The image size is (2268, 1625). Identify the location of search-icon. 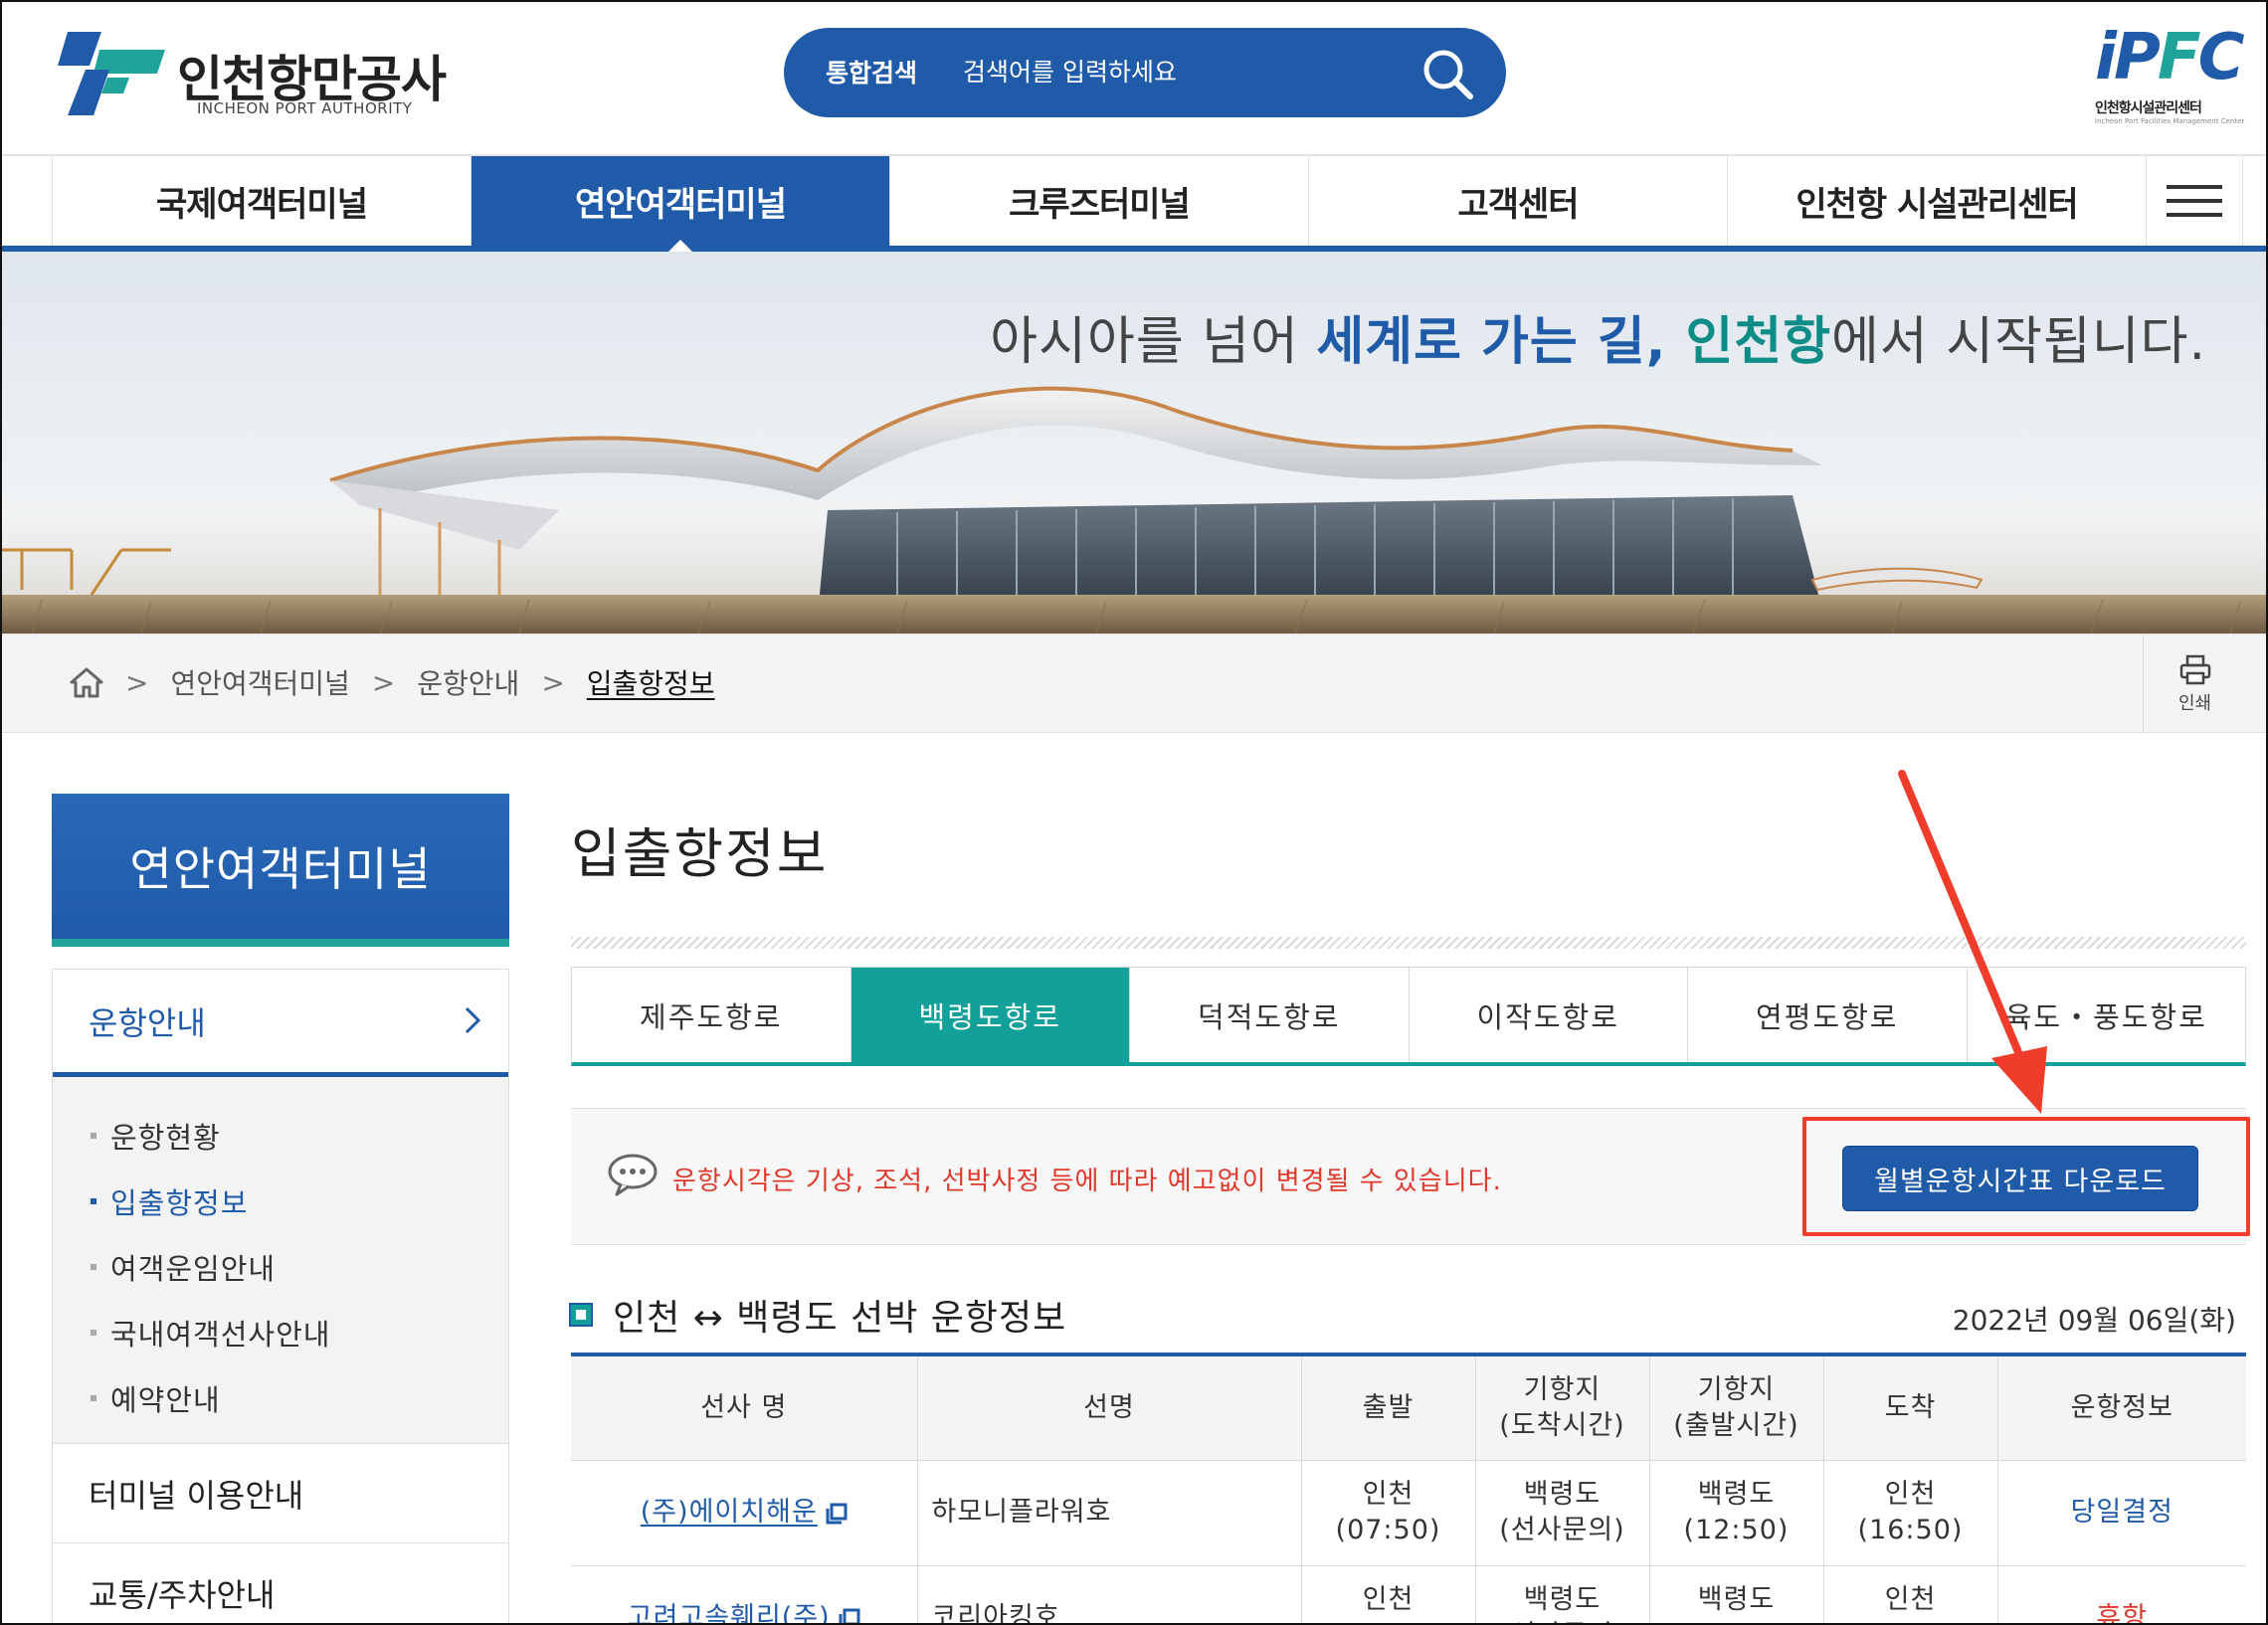
(1448, 74).